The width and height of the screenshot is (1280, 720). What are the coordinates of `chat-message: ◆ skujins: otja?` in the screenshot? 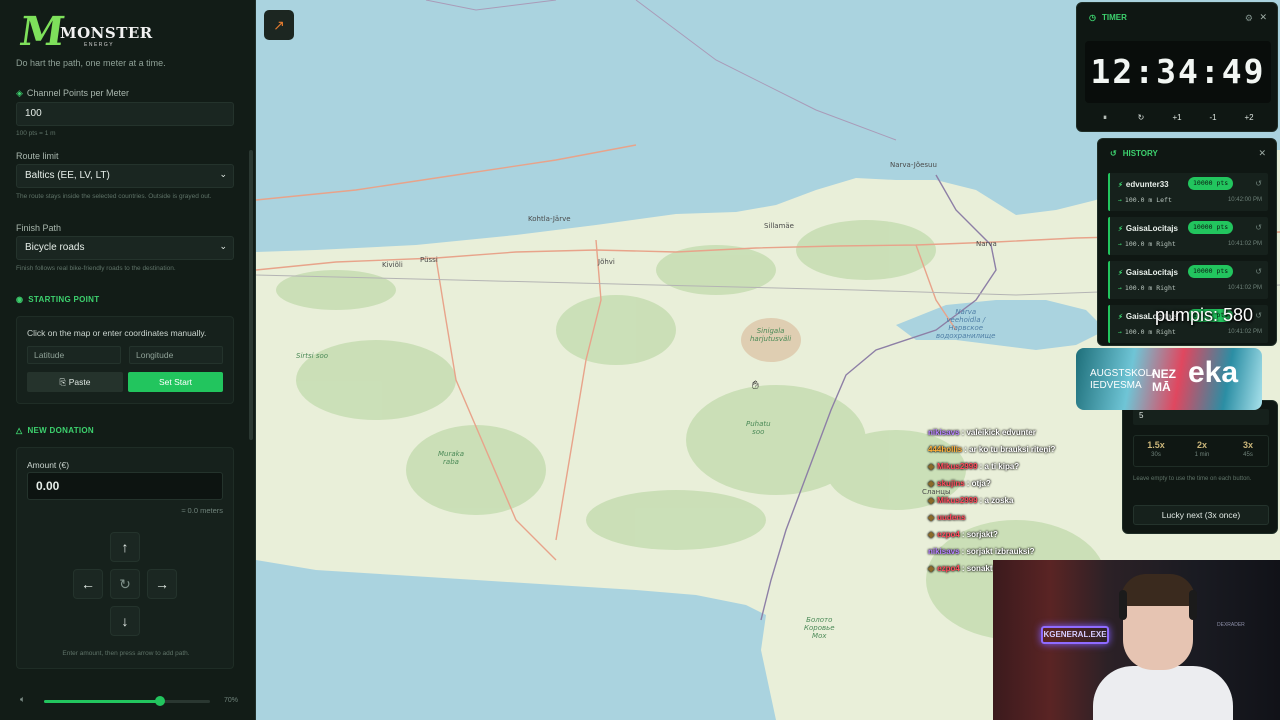 It's located at (959, 483).